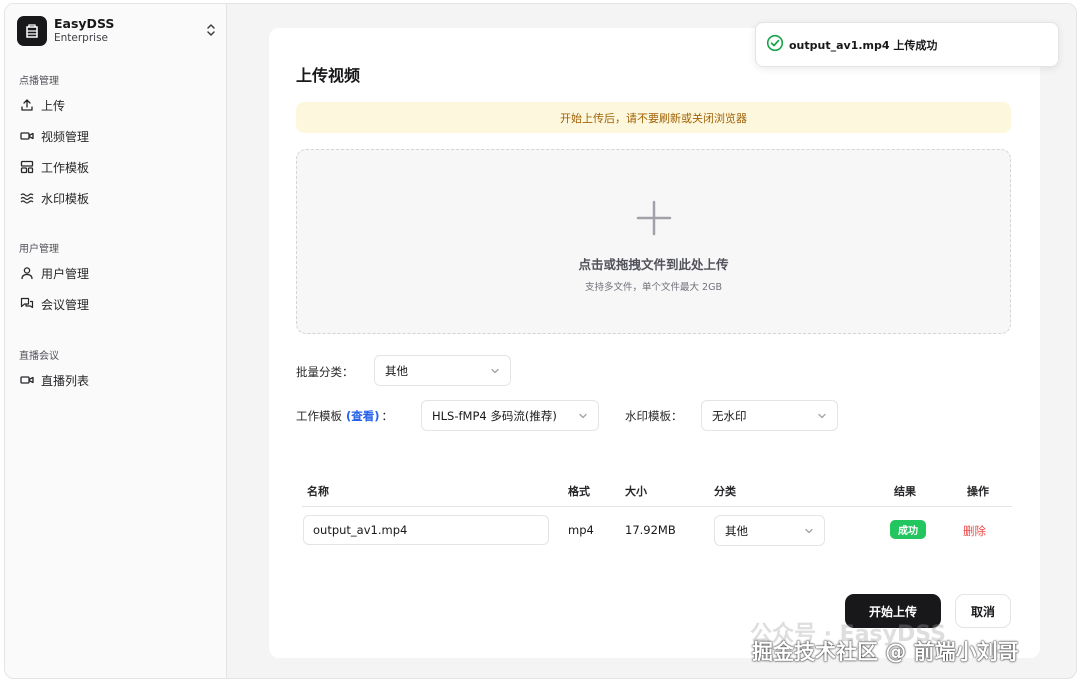  What do you see at coordinates (725, 491) in the screenshot?
I see `column-header-category: 分类` at bounding box center [725, 491].